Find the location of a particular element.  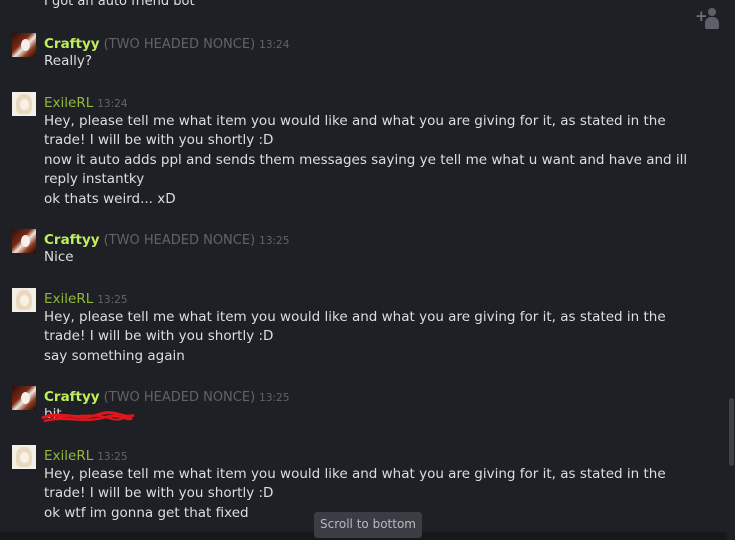

message-text: Nice is located at coordinates (59, 257).